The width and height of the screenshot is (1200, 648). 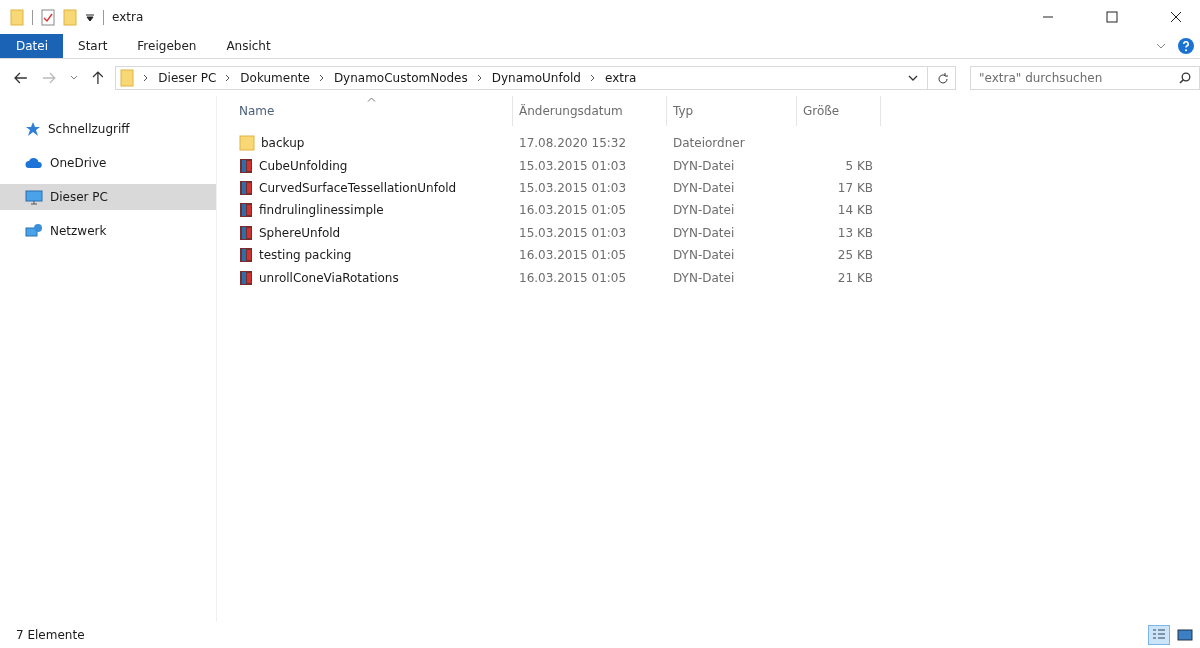 I want to click on column-header: Größe, so click(x=839, y=111).